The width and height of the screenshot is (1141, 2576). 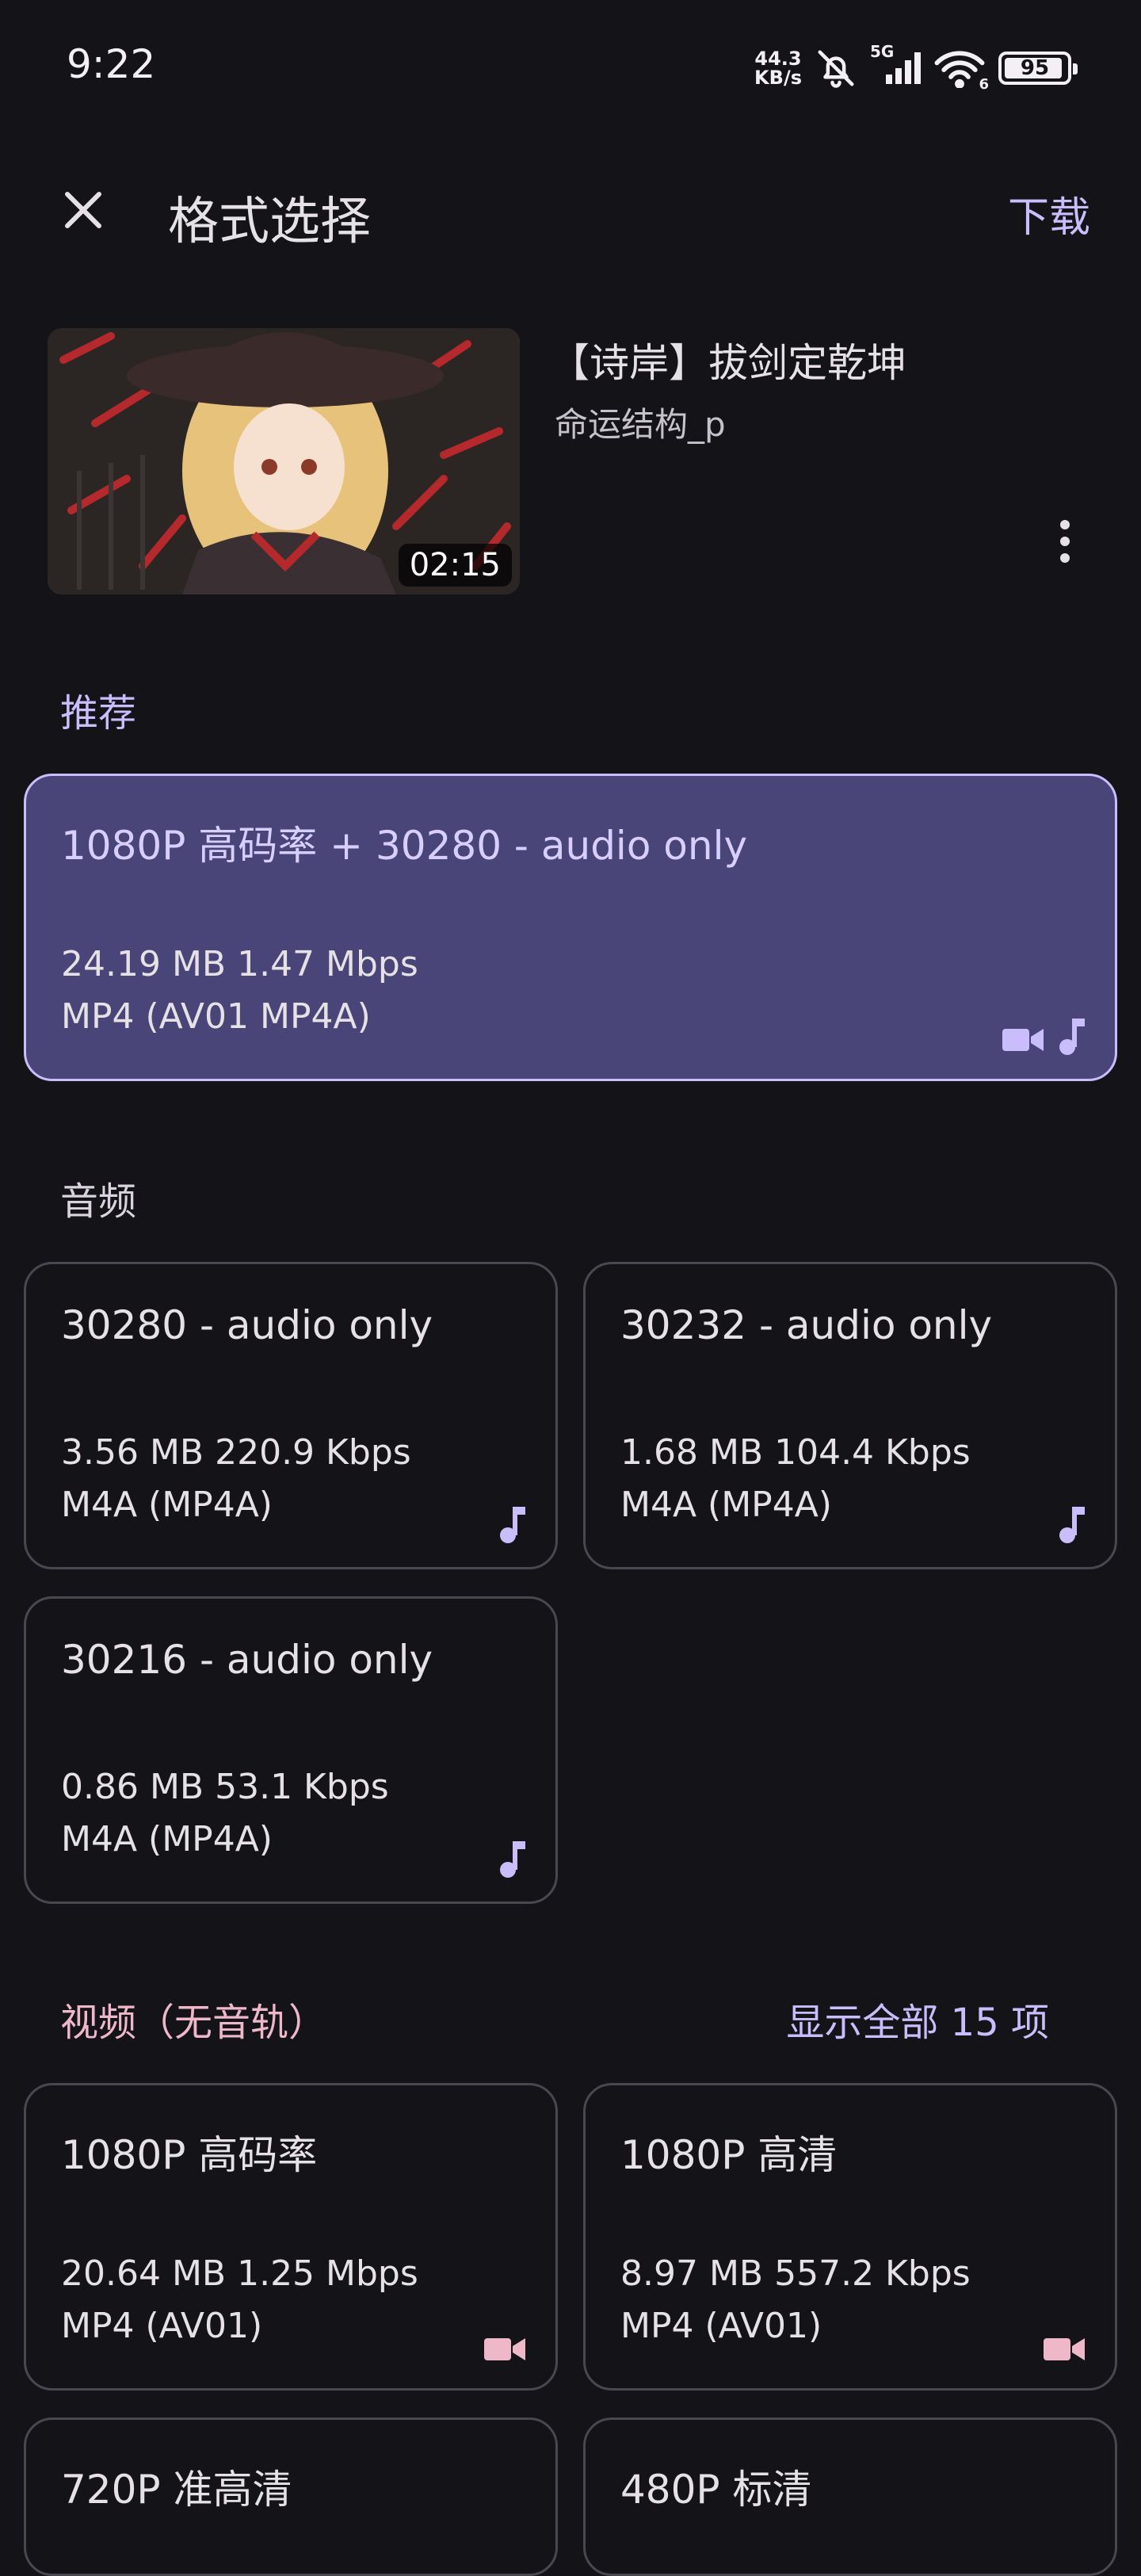 I want to click on section-recommended: 推荐, so click(x=98, y=713).